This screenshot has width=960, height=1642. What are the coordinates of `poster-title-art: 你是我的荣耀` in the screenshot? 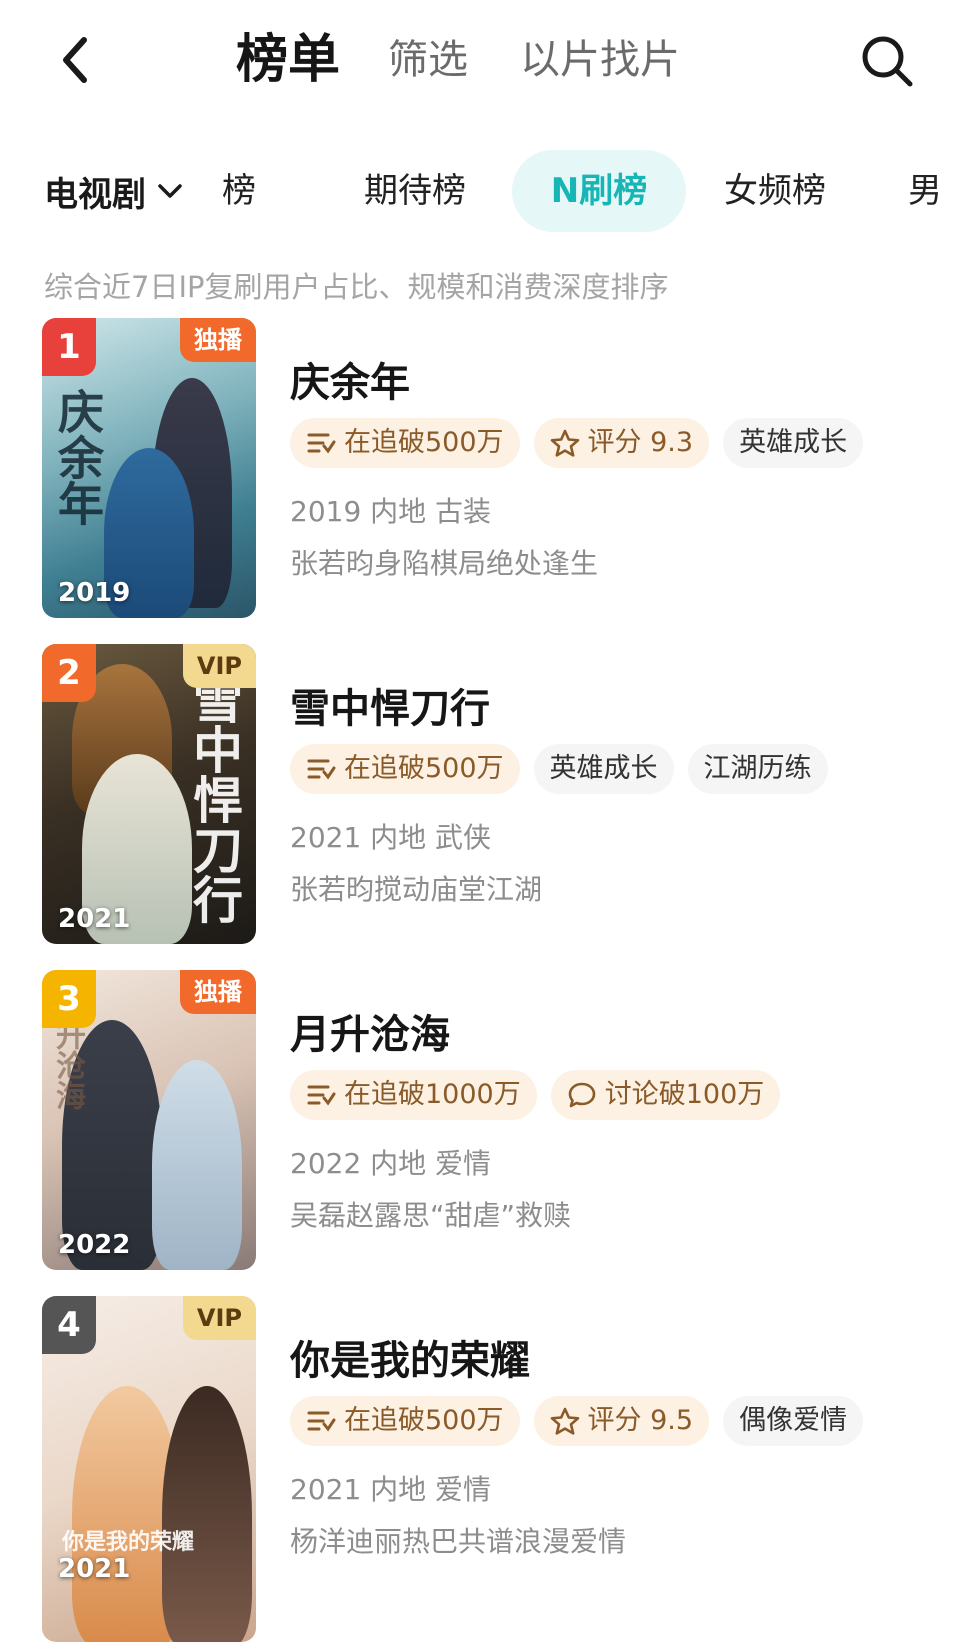 It's located at (128, 1542).